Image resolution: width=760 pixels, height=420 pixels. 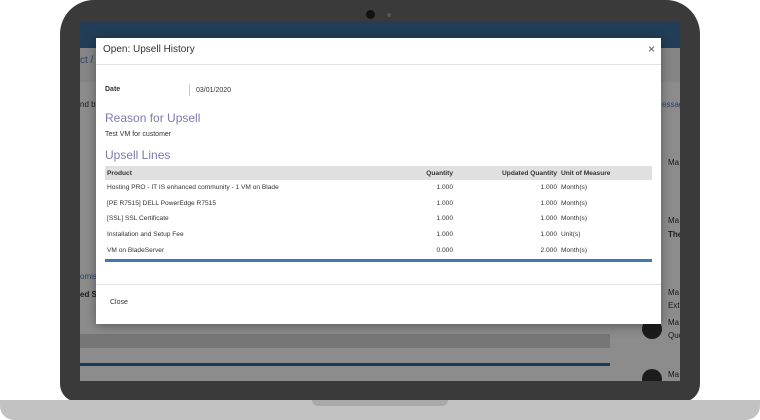 I want to click on dialog-title: Open: Upsell History, so click(x=149, y=49).